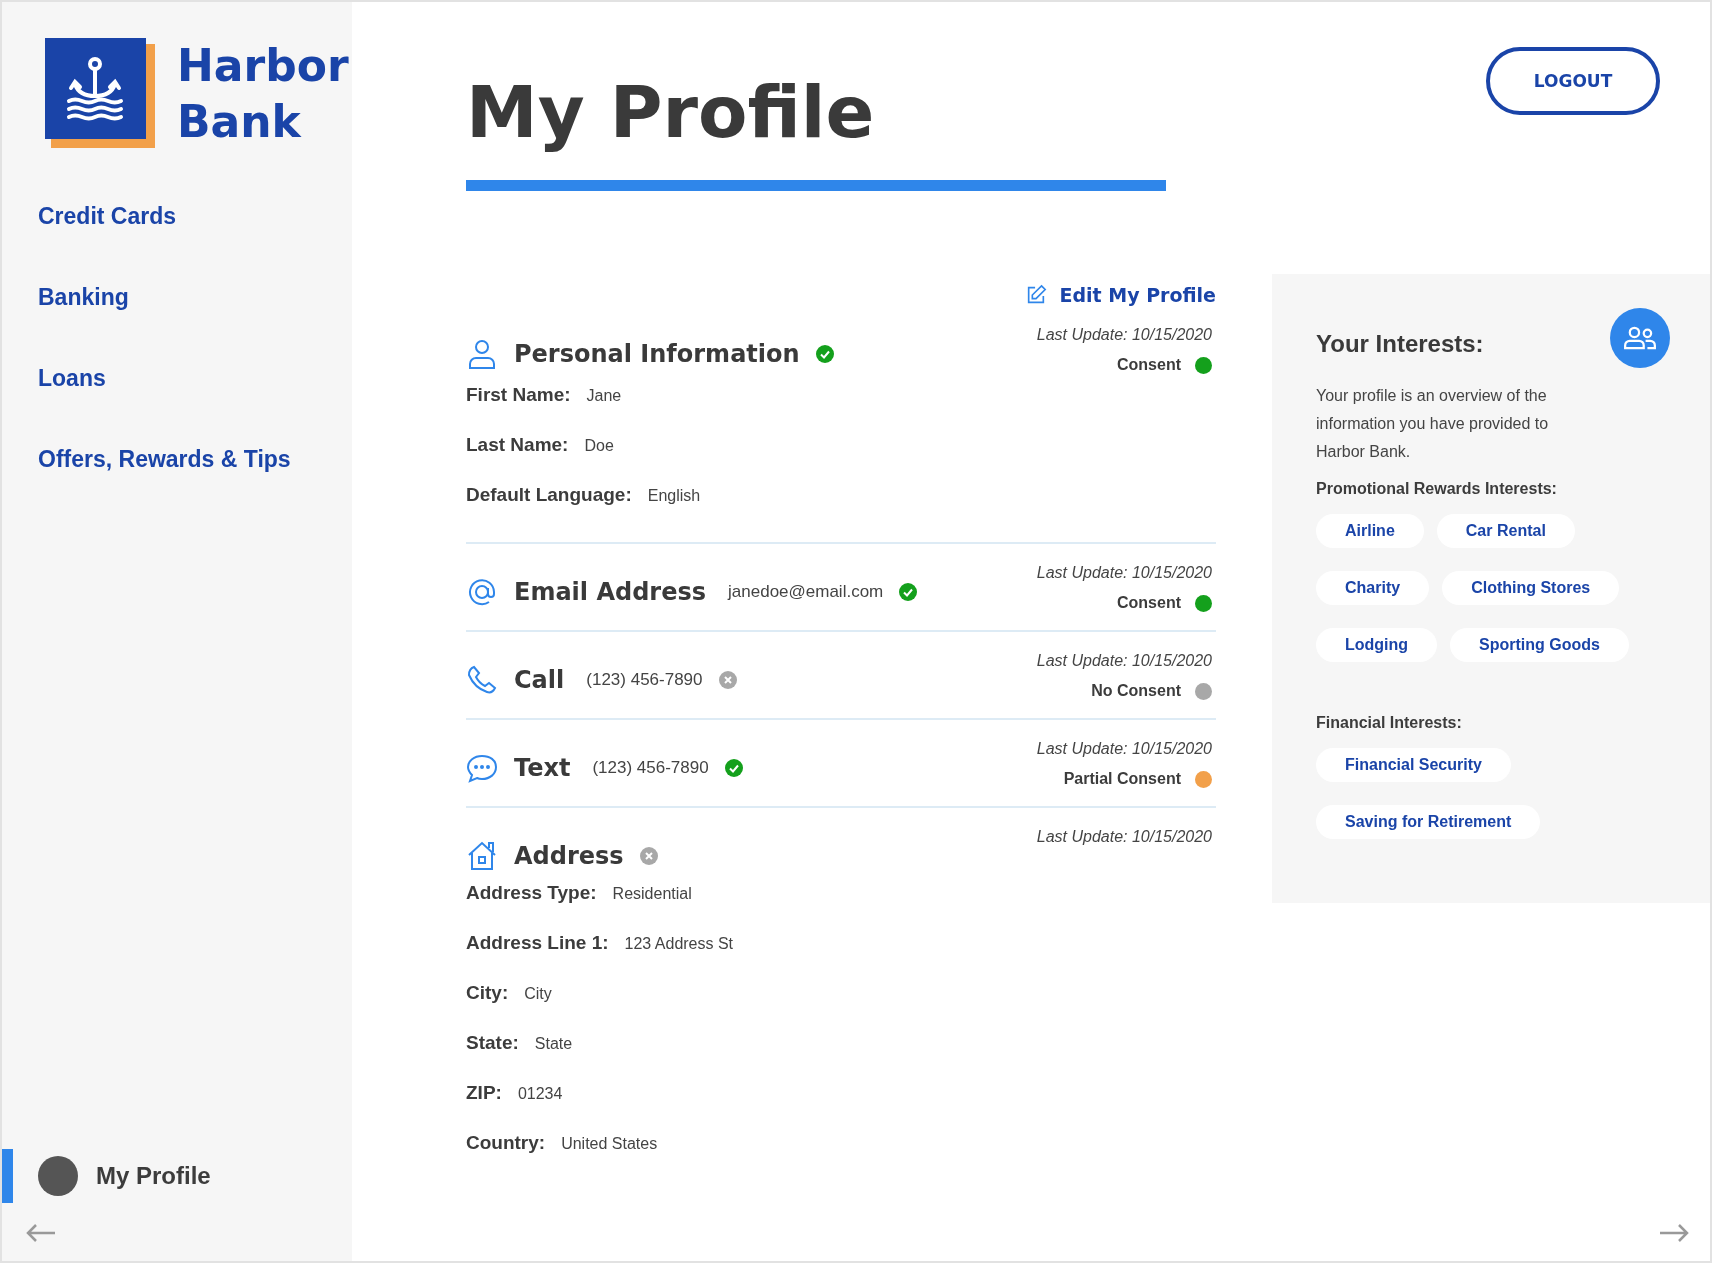 This screenshot has height=1263, width=1712. I want to click on interest-tag: Saving for Retirement, so click(1428, 822).